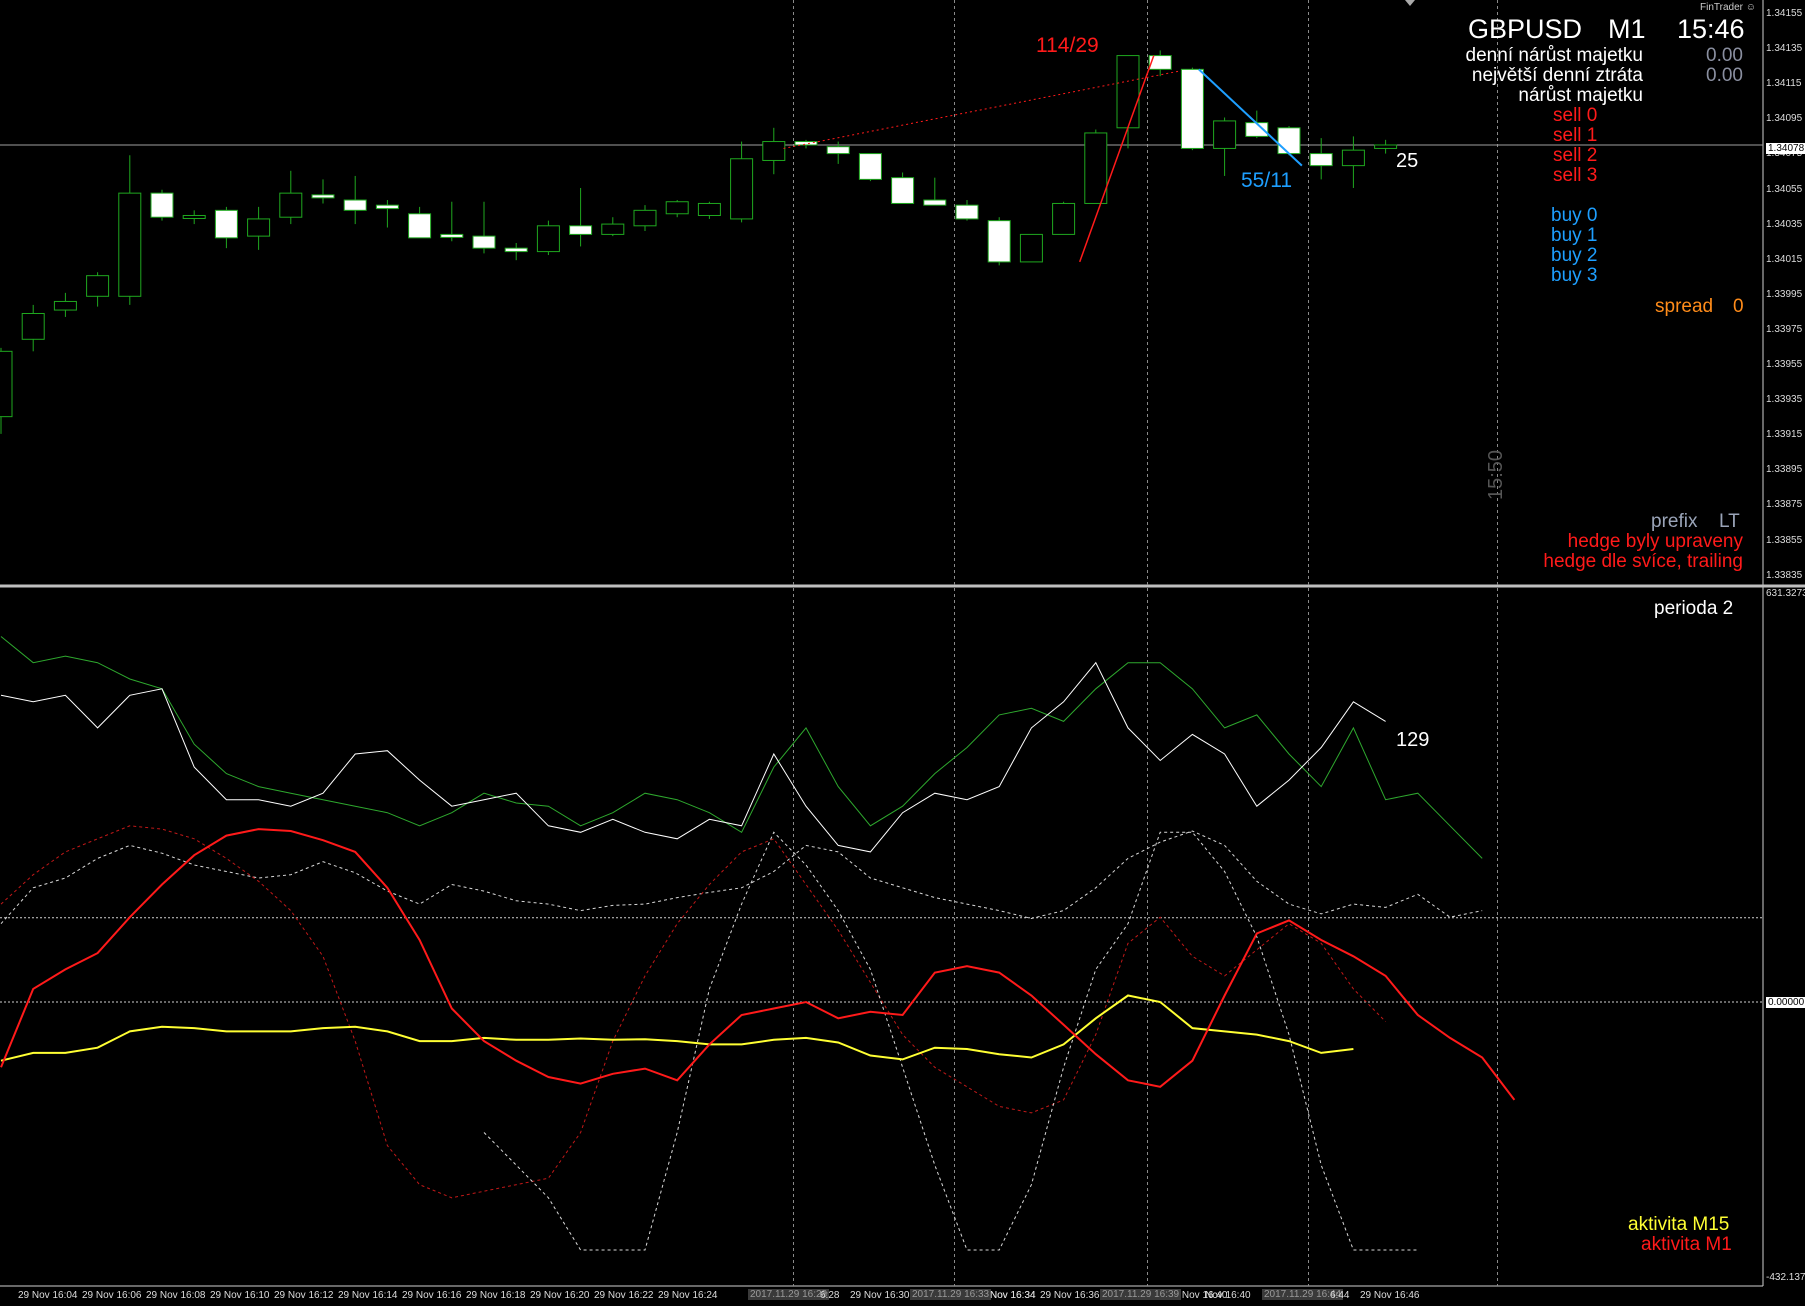 The height and width of the screenshot is (1306, 1805). I want to click on time-axis-marker-label: 2017.11.29 16:28, so click(789, 1294).